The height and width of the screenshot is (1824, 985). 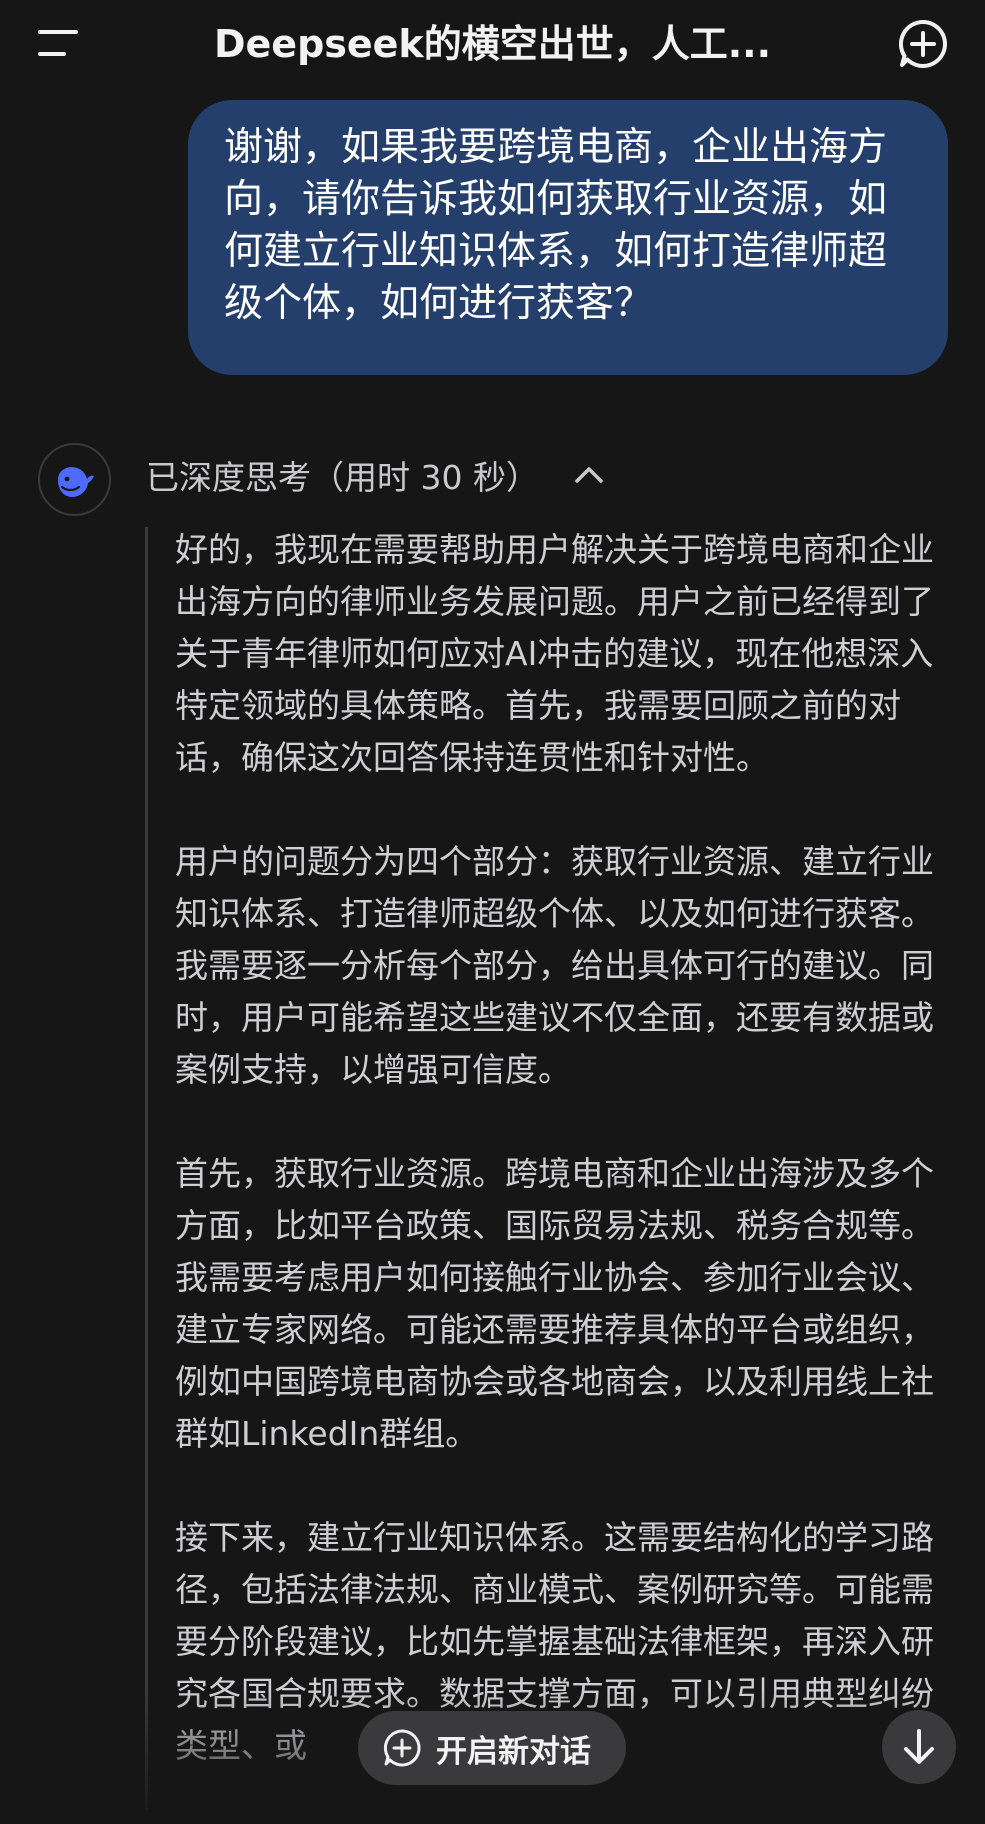 I want to click on menu-button, so click(x=58, y=46).